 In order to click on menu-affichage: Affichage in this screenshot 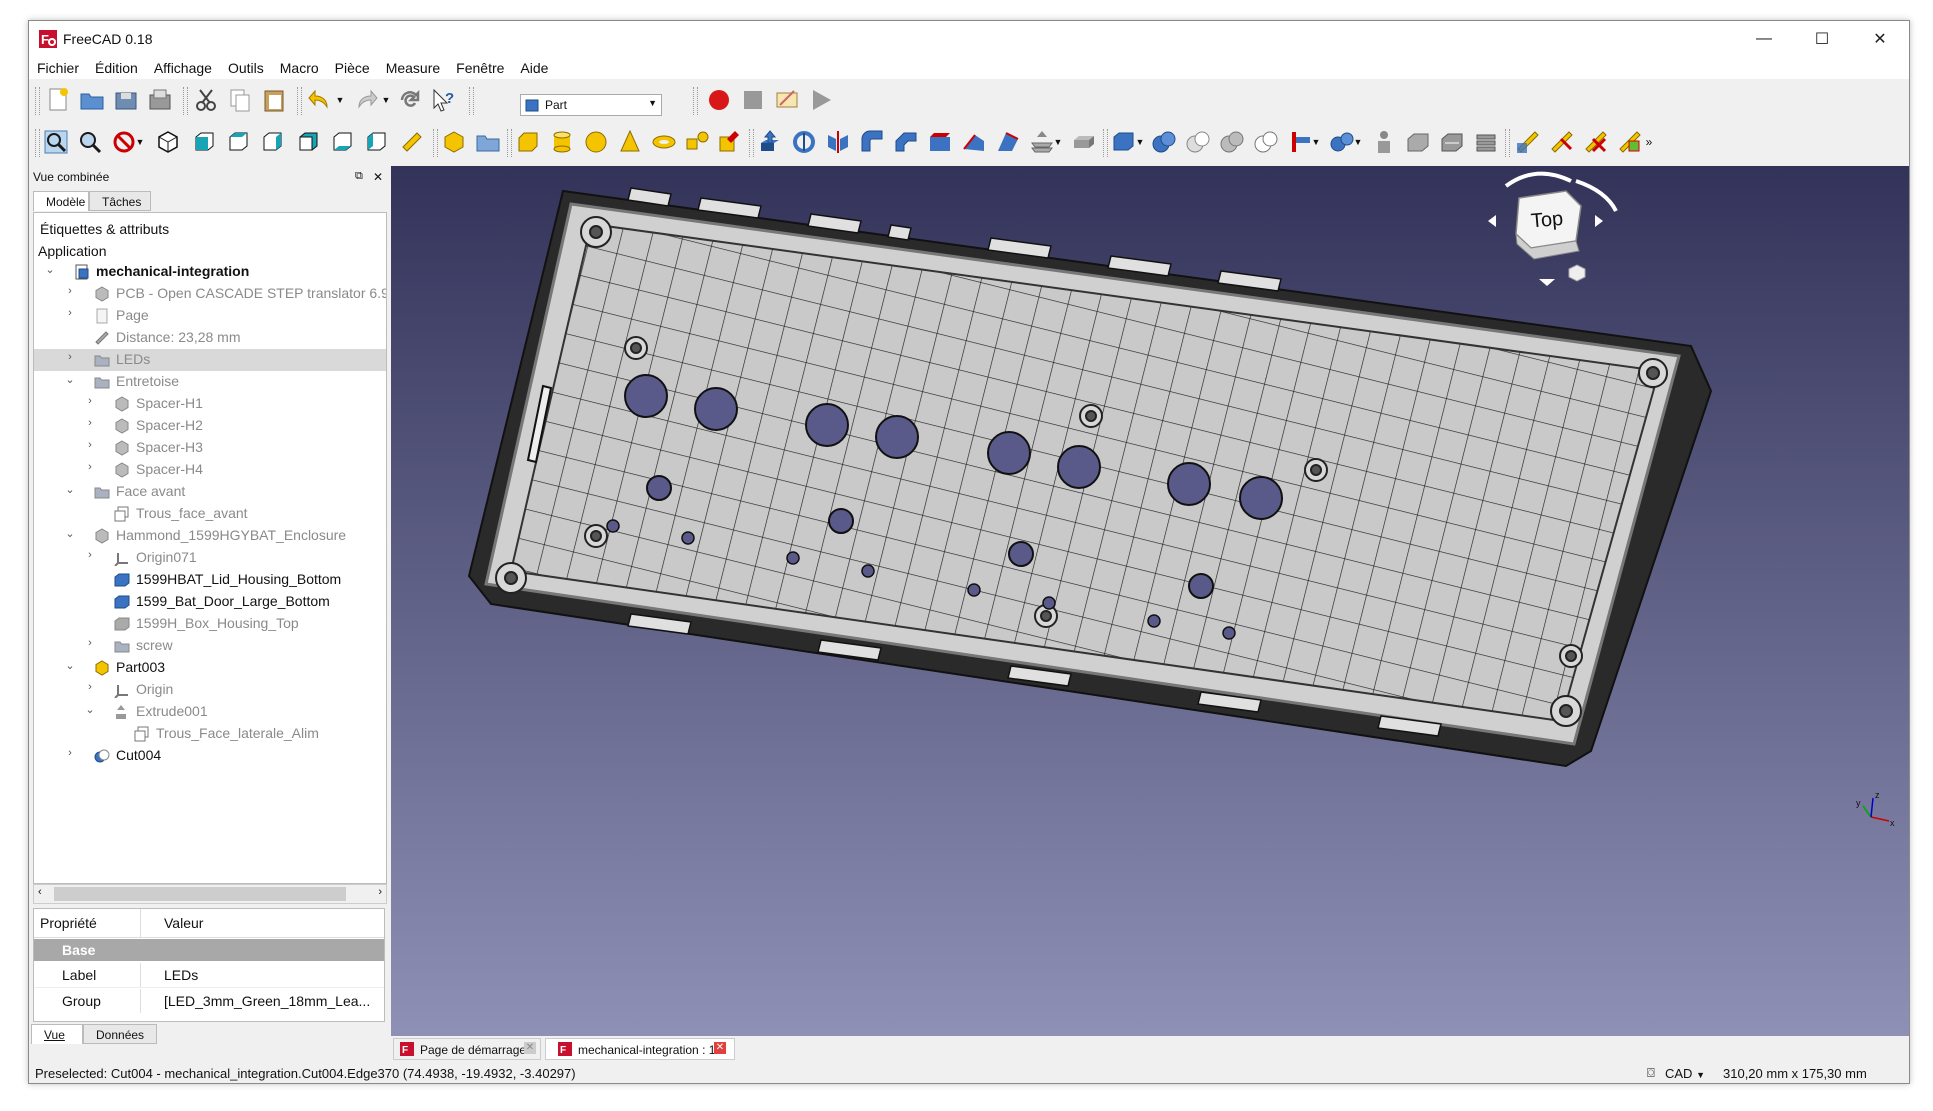, I will do `click(183, 68)`.